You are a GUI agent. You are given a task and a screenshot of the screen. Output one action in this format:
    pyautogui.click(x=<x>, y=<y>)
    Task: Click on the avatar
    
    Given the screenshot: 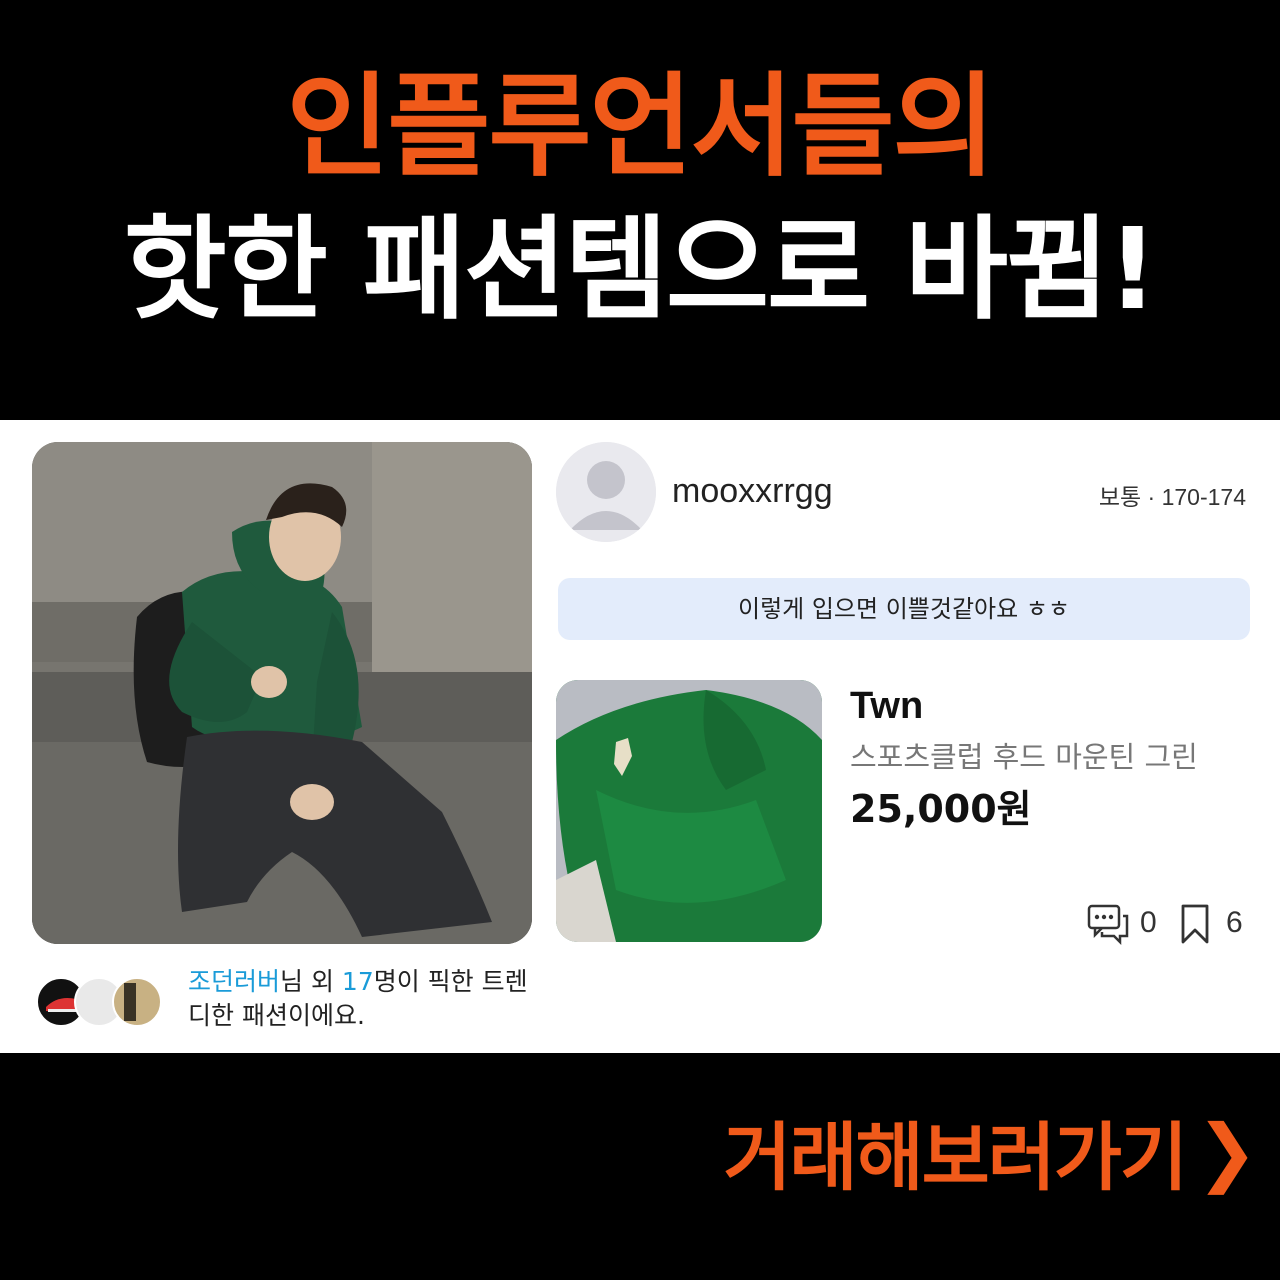 What is the action you would take?
    pyautogui.click(x=137, y=1002)
    